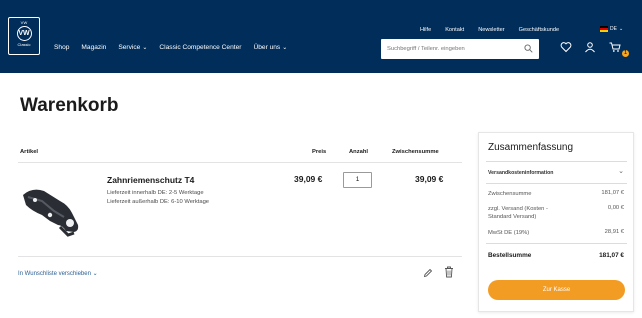 Image resolution: width=642 pixels, height=318 pixels. What do you see at coordinates (614, 232) in the screenshot?
I see `summary-value-vat: 28,91 €` at bounding box center [614, 232].